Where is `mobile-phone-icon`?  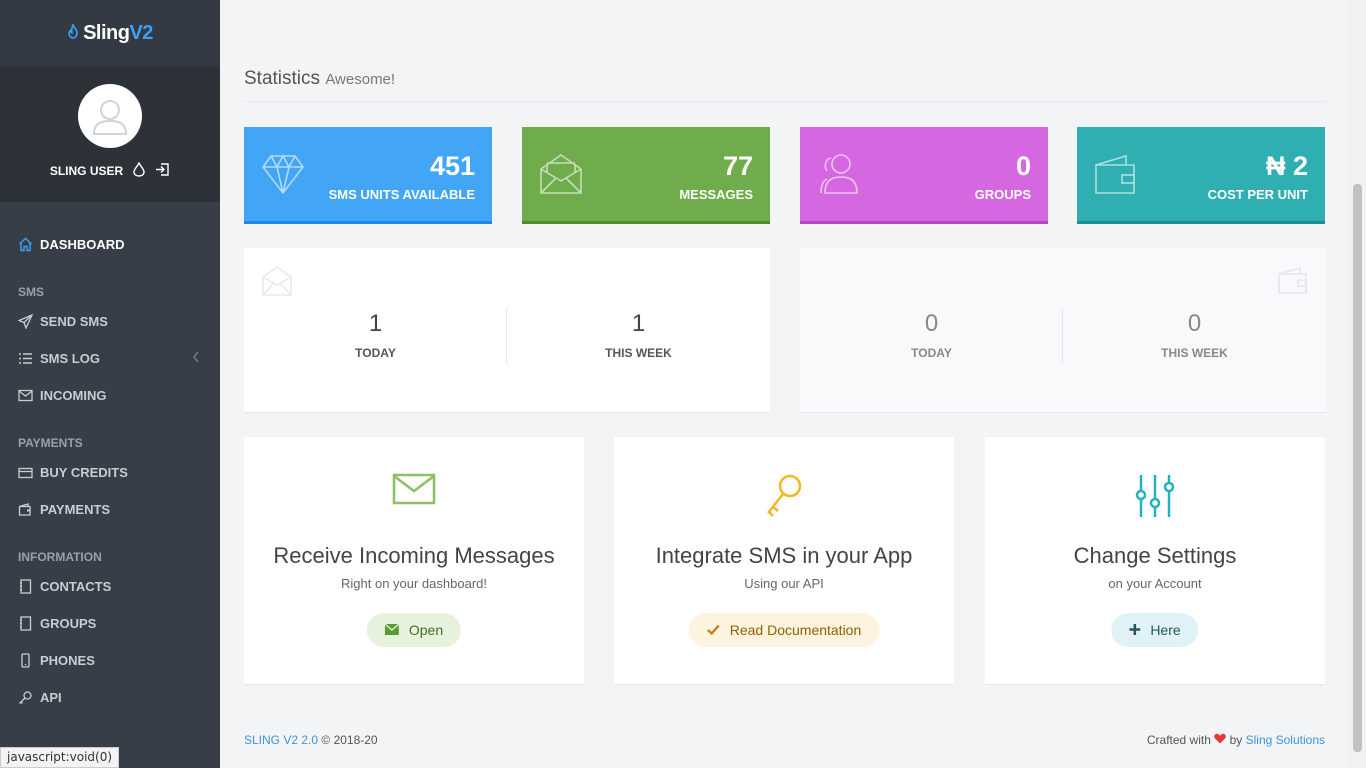 mobile-phone-icon is located at coordinates (25, 661).